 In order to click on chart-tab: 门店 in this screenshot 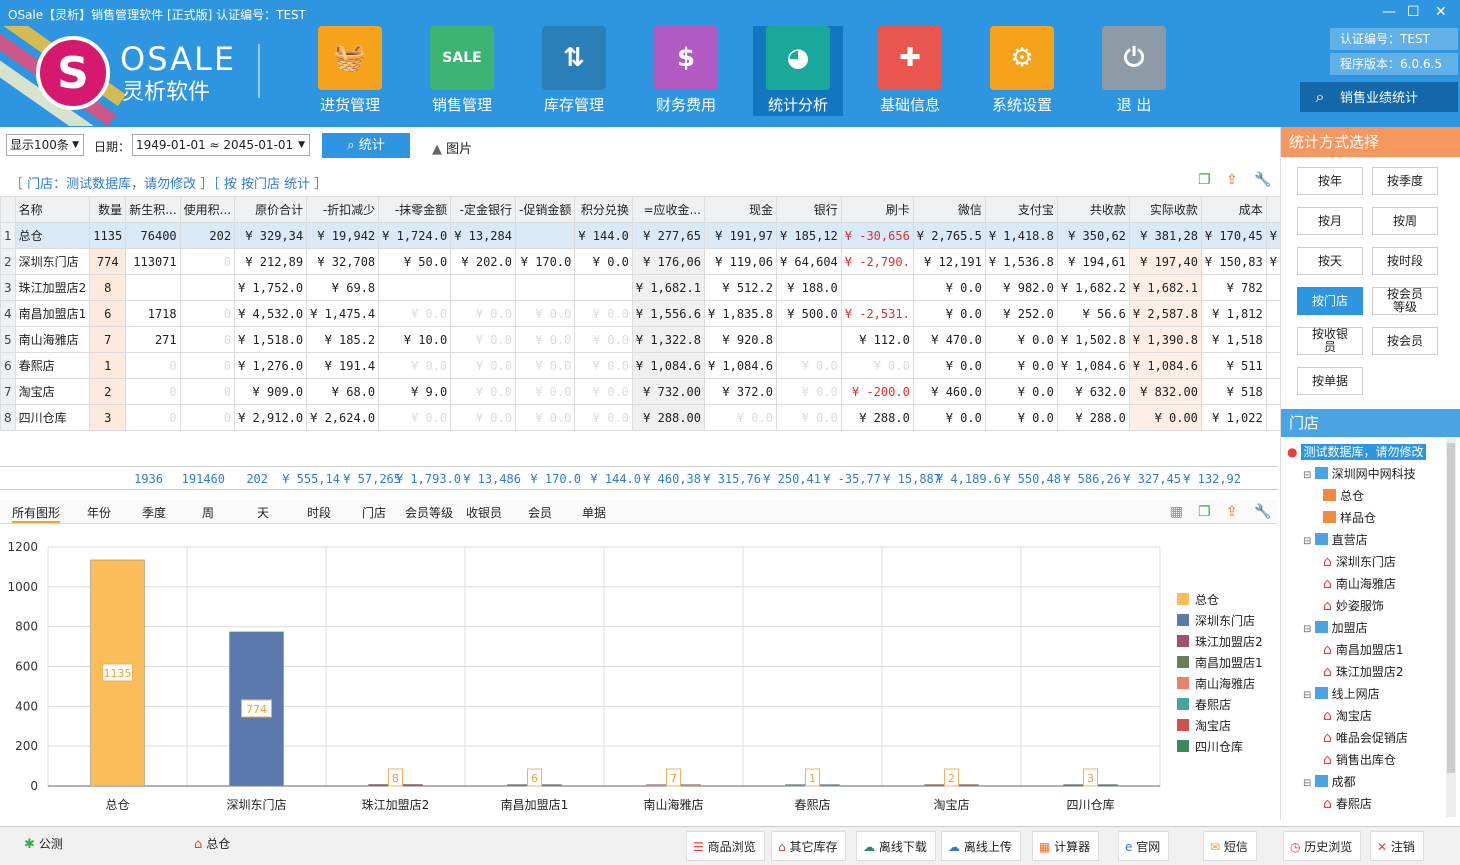, I will do `click(374, 512)`.